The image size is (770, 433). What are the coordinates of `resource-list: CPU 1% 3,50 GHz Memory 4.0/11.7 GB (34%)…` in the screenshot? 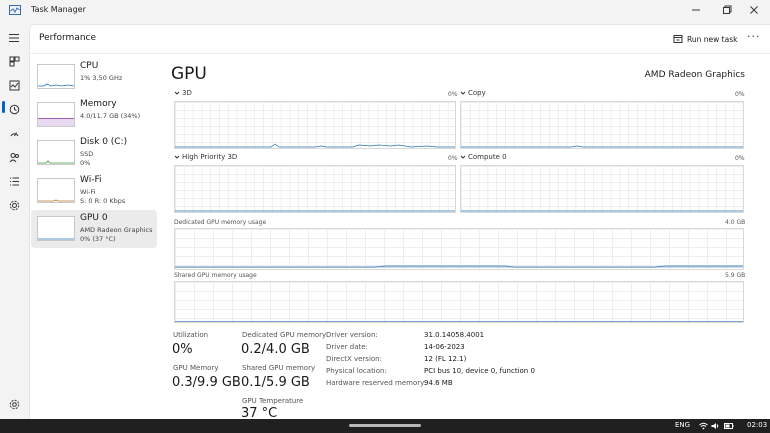 It's located at (94, 153).